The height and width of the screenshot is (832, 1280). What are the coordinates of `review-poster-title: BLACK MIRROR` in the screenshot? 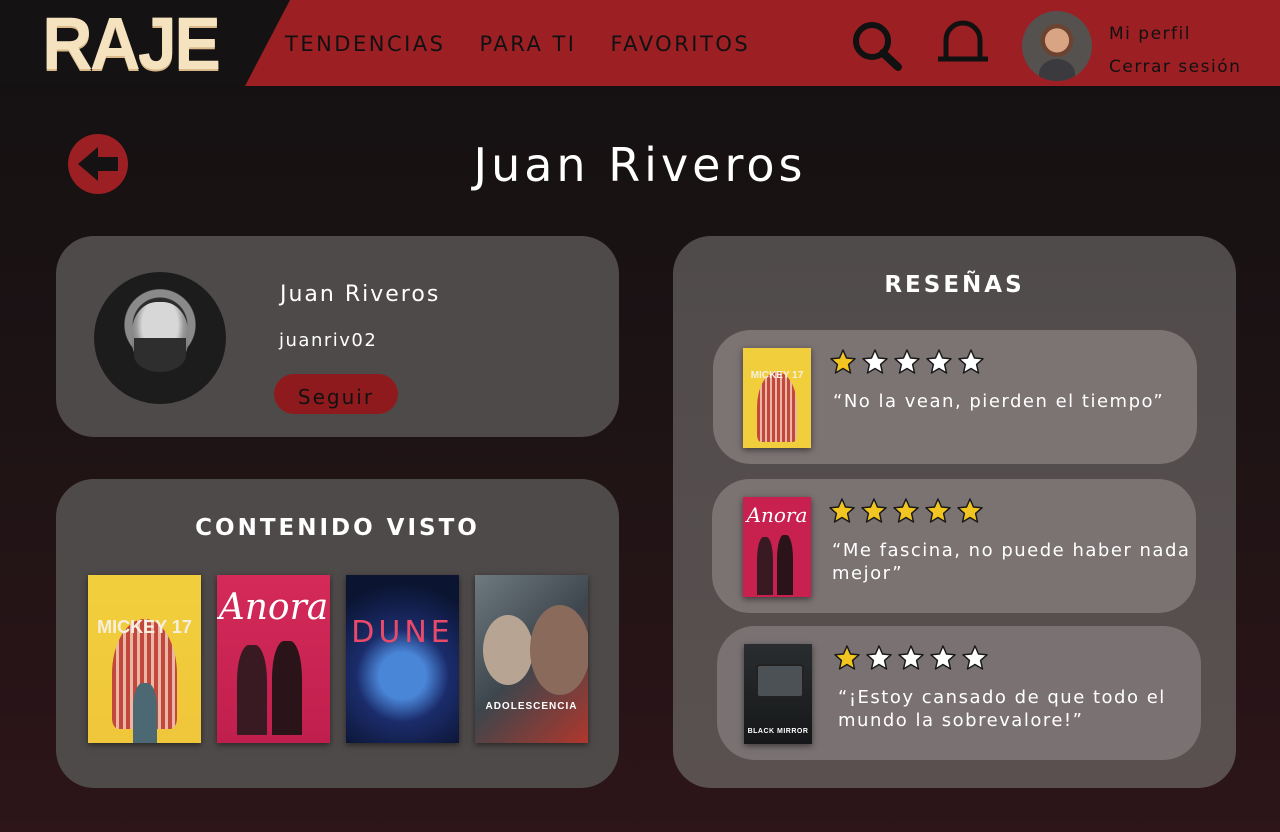 It's located at (778, 731).